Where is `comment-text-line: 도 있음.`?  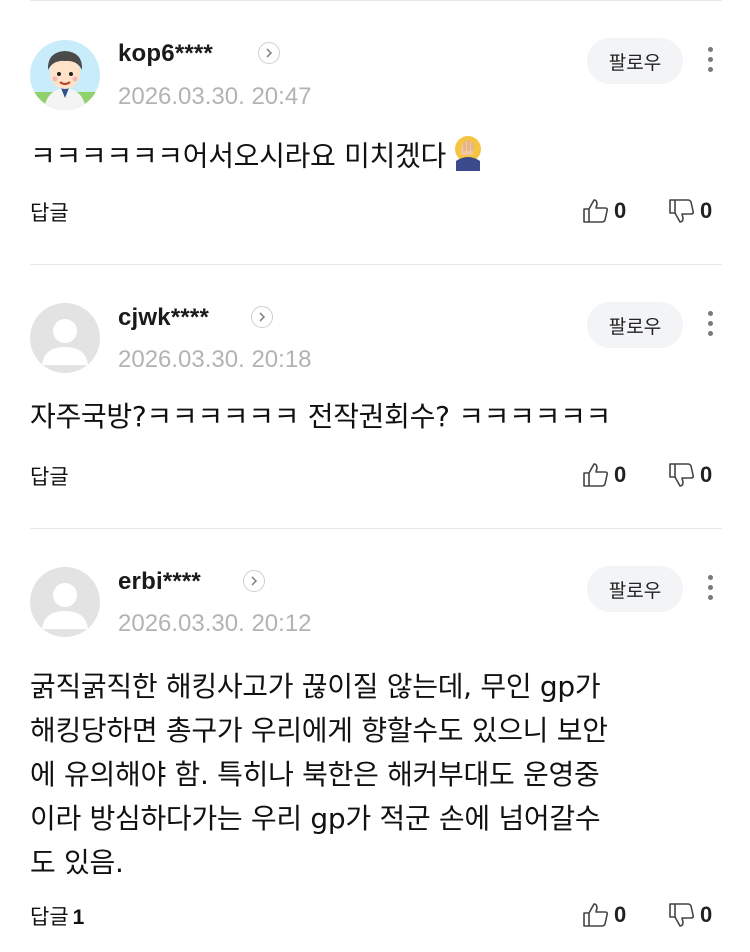 comment-text-line: 도 있음. is located at coordinates (77, 862).